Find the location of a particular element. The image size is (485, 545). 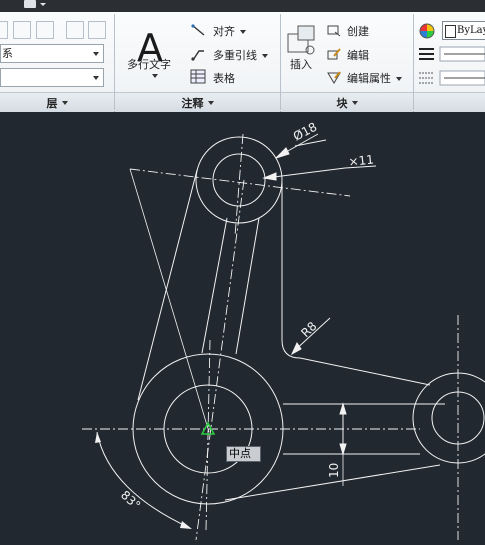

layer-freeze-icon is located at coordinates (75, 30).